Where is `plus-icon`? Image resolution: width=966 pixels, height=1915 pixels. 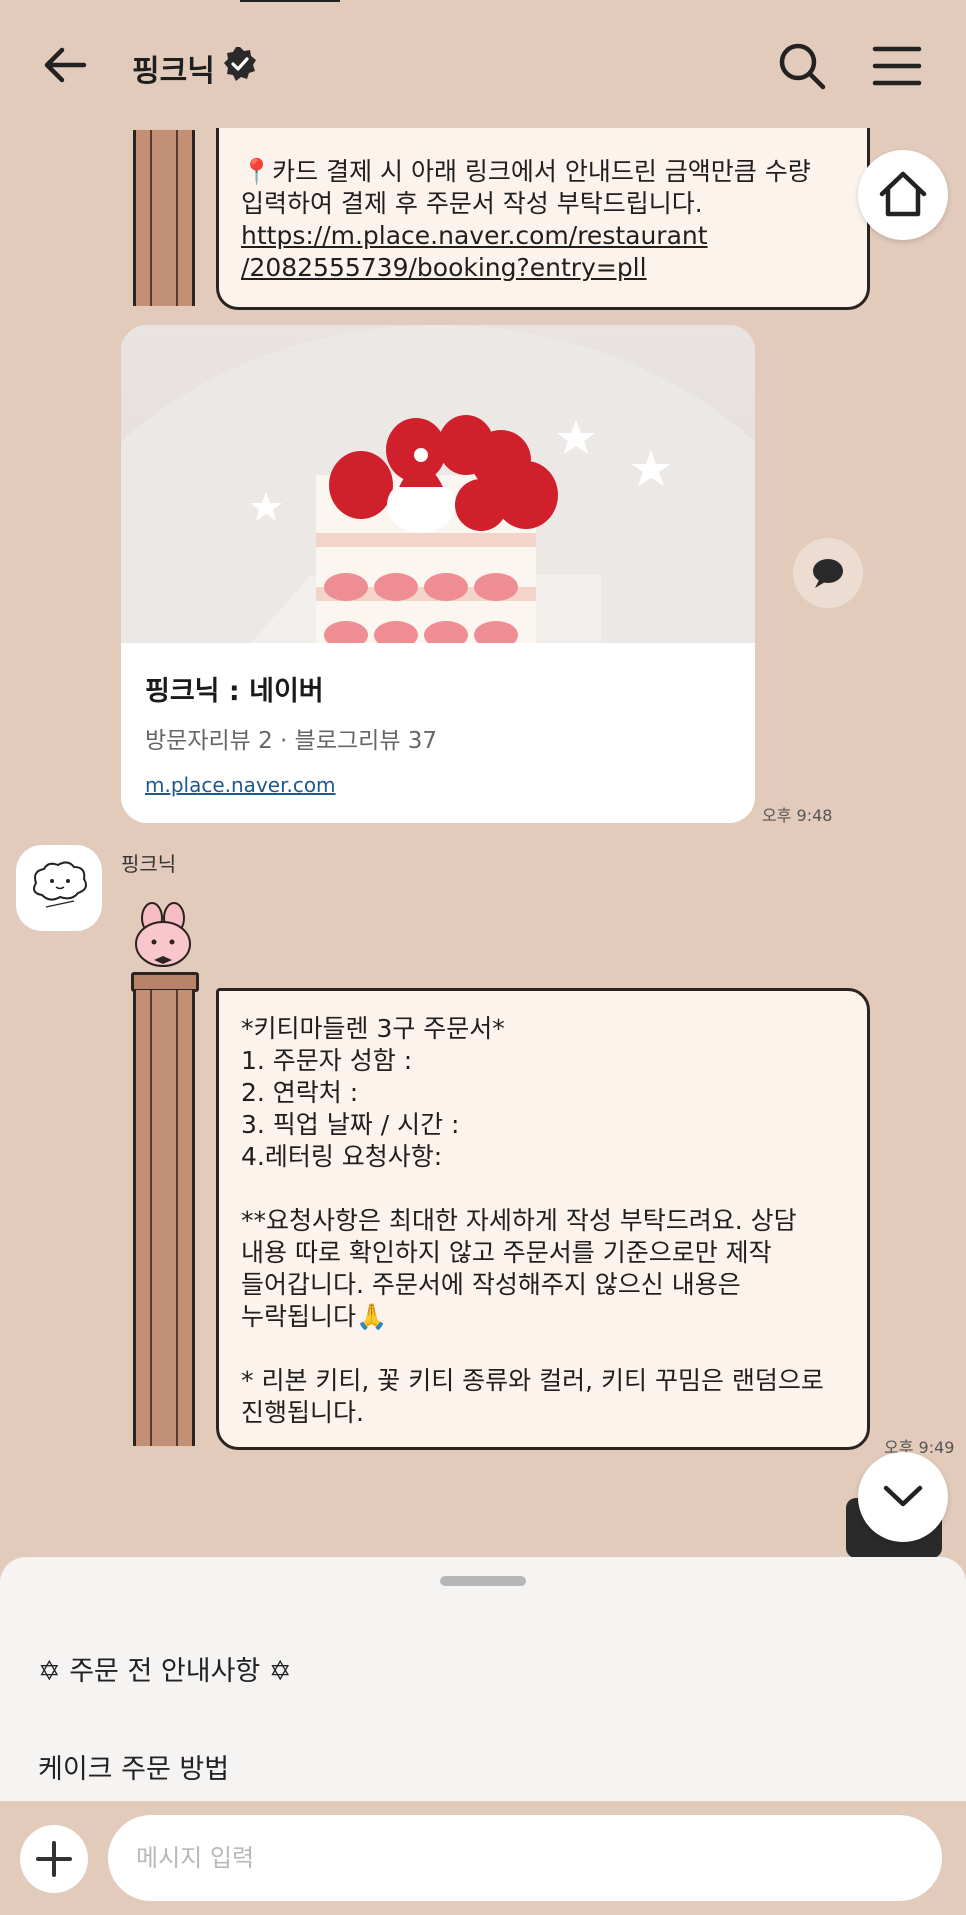 plus-icon is located at coordinates (54, 1859).